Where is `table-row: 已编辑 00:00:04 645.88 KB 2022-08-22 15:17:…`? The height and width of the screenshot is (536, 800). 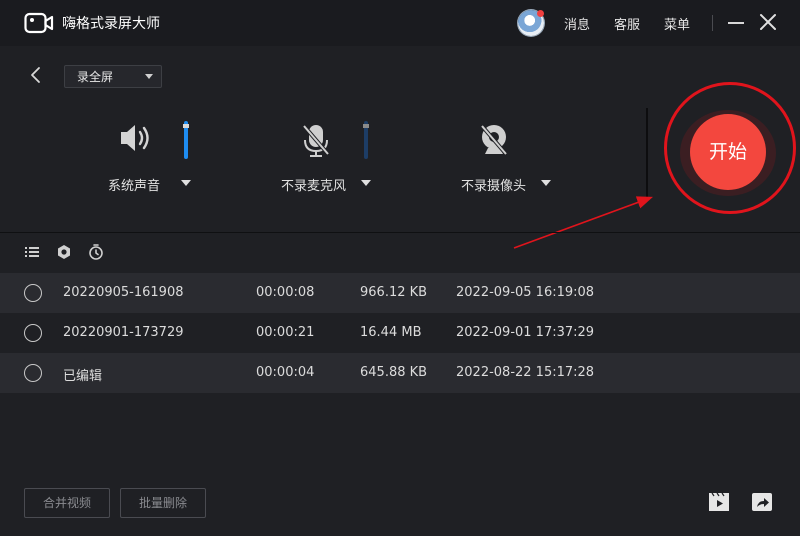 table-row: 已编辑 00:00:04 645.88 KB 2022-08-22 15:17:… is located at coordinates (400, 373).